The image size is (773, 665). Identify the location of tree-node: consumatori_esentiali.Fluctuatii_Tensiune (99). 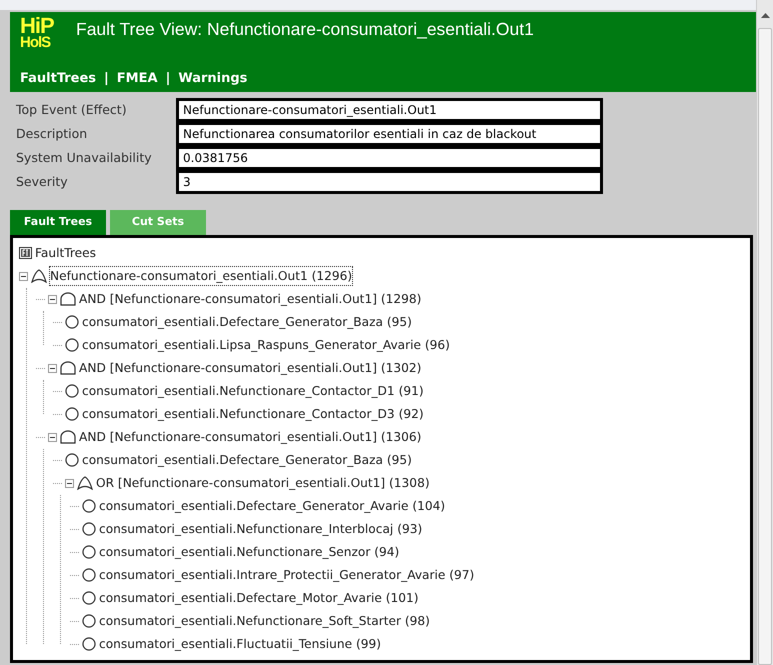
(240, 644).